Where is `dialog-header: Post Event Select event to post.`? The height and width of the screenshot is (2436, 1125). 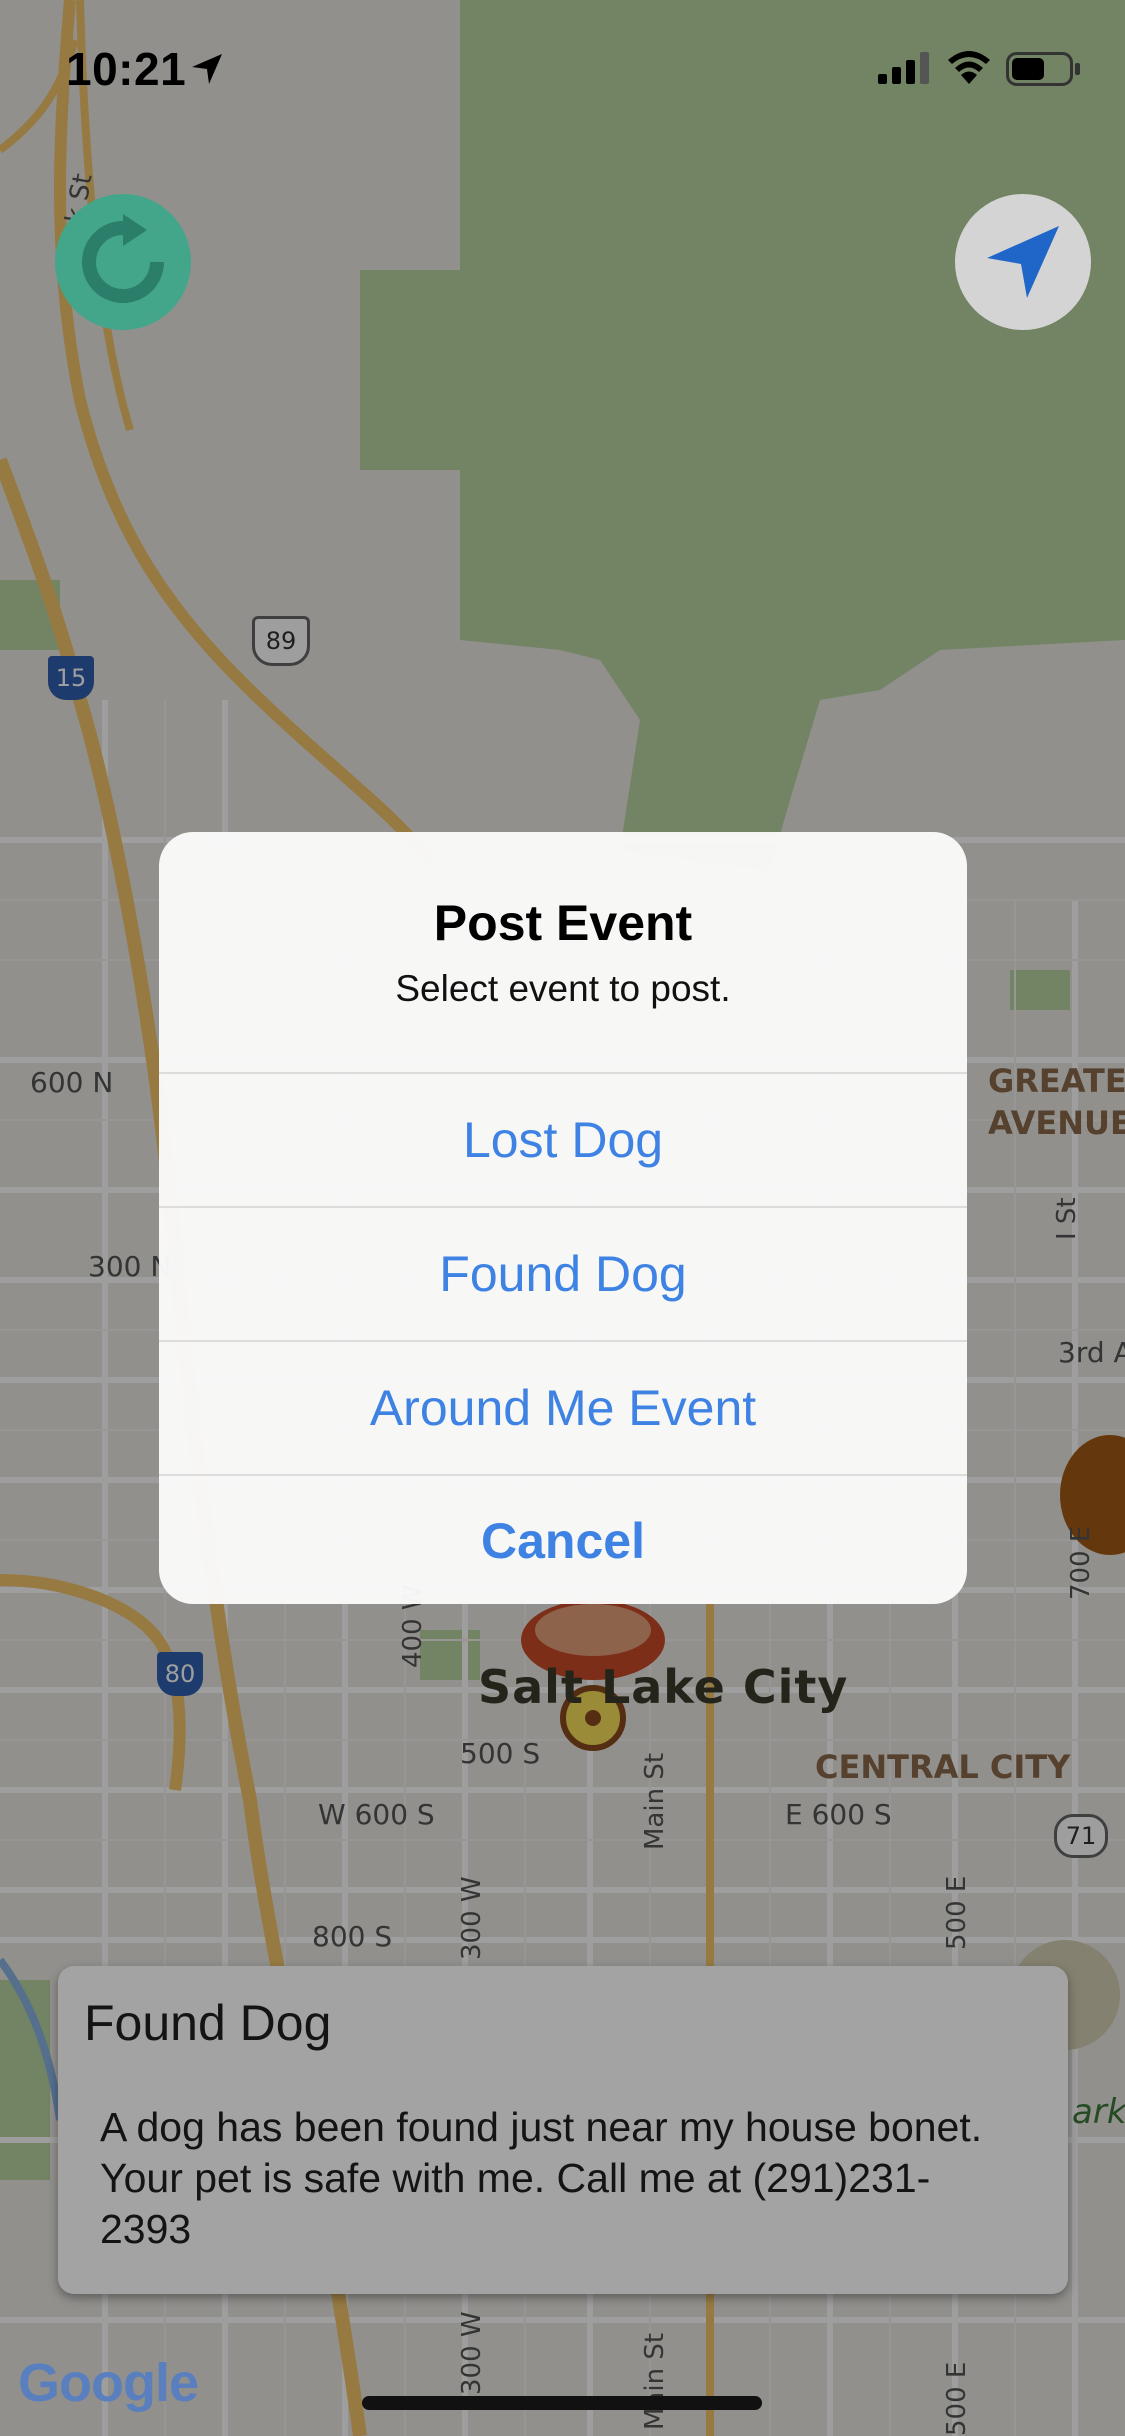 dialog-header: Post Event Select event to post. is located at coordinates (563, 952).